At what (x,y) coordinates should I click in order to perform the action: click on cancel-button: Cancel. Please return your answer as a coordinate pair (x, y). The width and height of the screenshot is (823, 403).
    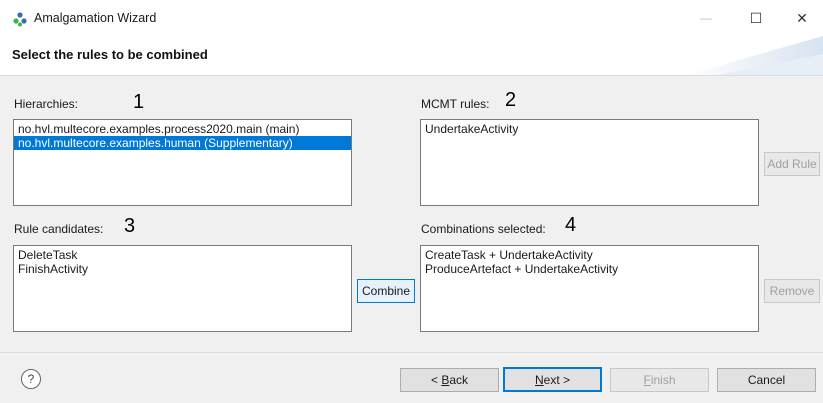
    Looking at the image, I should click on (766, 380).